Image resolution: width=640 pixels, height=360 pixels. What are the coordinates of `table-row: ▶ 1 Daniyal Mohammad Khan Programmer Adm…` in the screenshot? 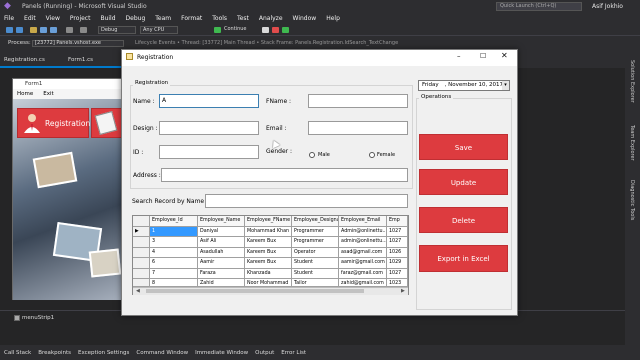 It's located at (270, 231).